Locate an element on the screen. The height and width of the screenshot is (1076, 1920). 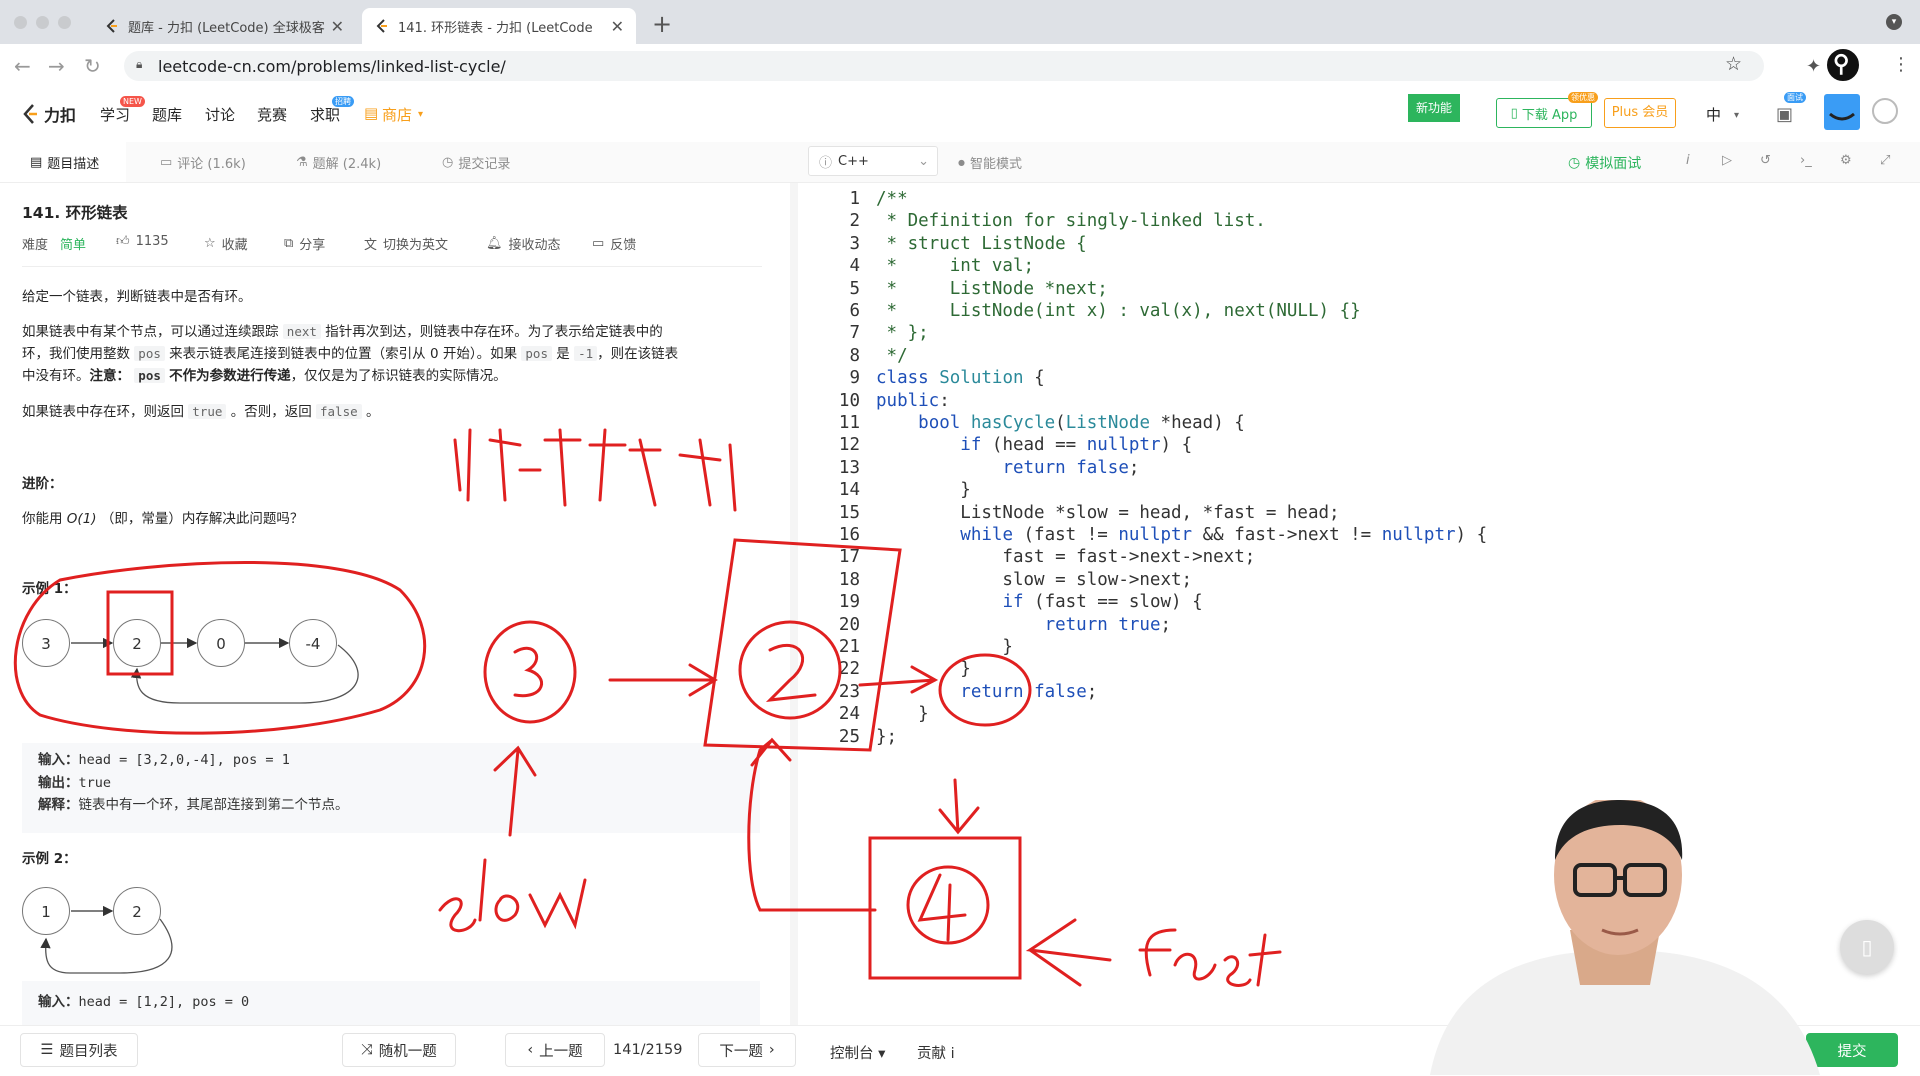
problem-list-button: ☰ 题目列表 is located at coordinates (79, 1050).